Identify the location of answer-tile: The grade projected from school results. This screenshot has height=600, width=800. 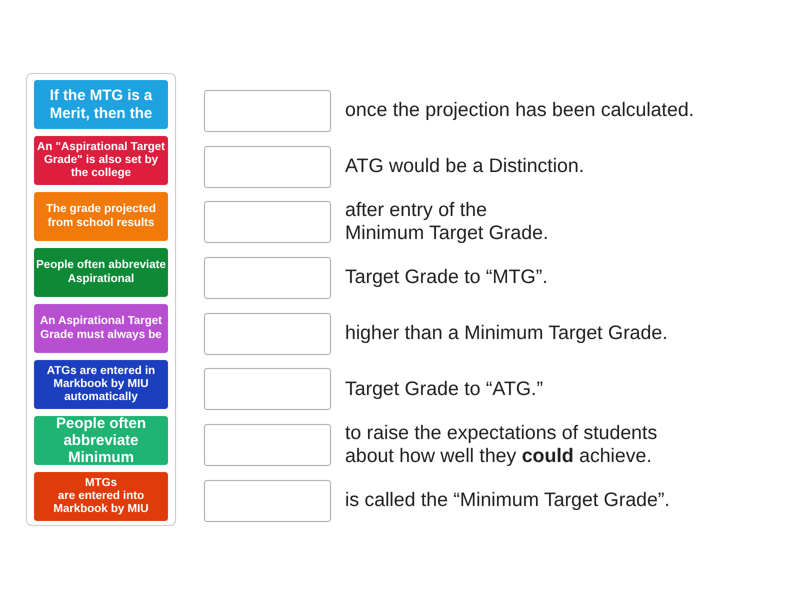
(101, 216).